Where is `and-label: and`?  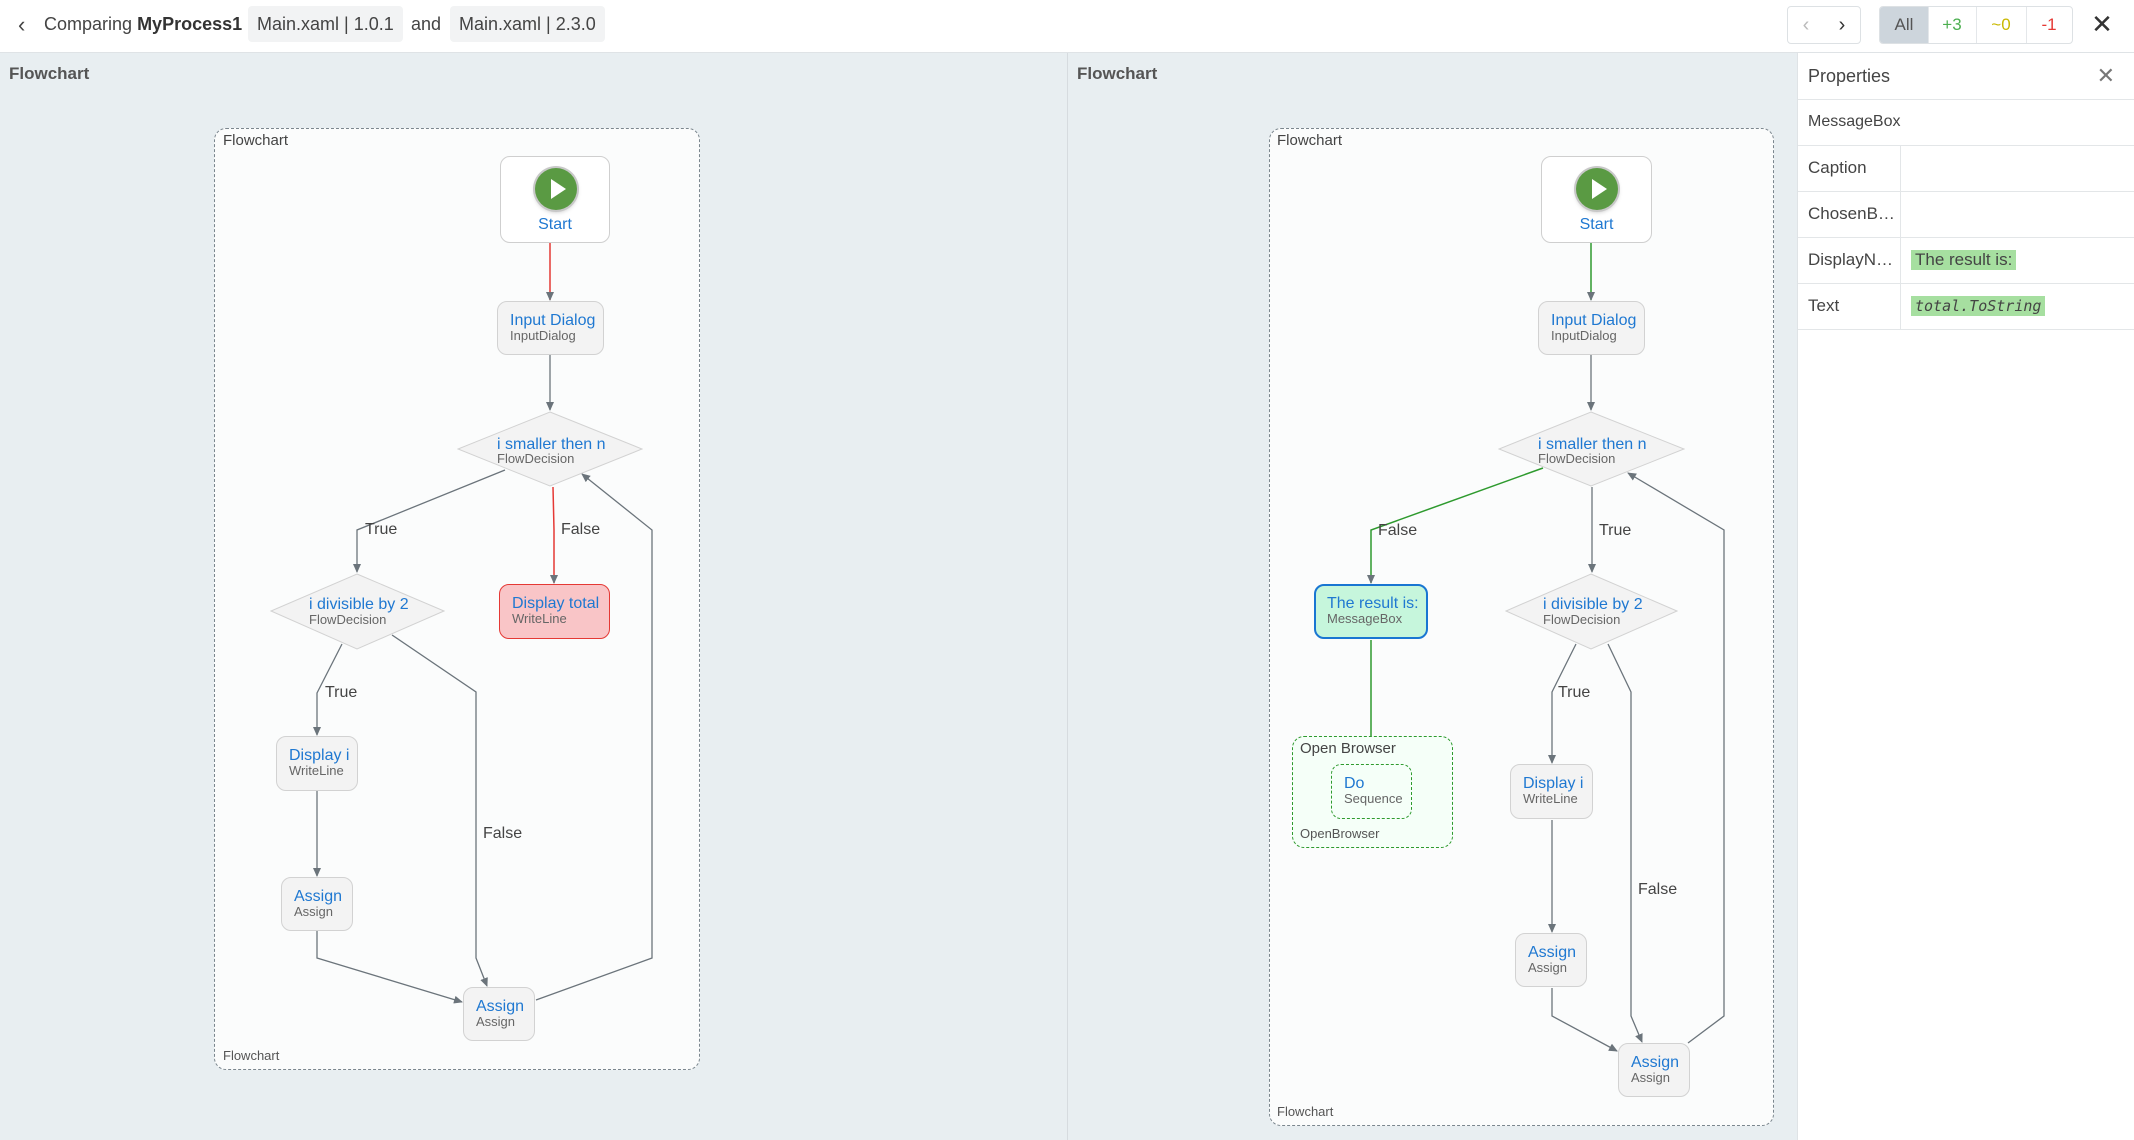 and-label: and is located at coordinates (426, 24).